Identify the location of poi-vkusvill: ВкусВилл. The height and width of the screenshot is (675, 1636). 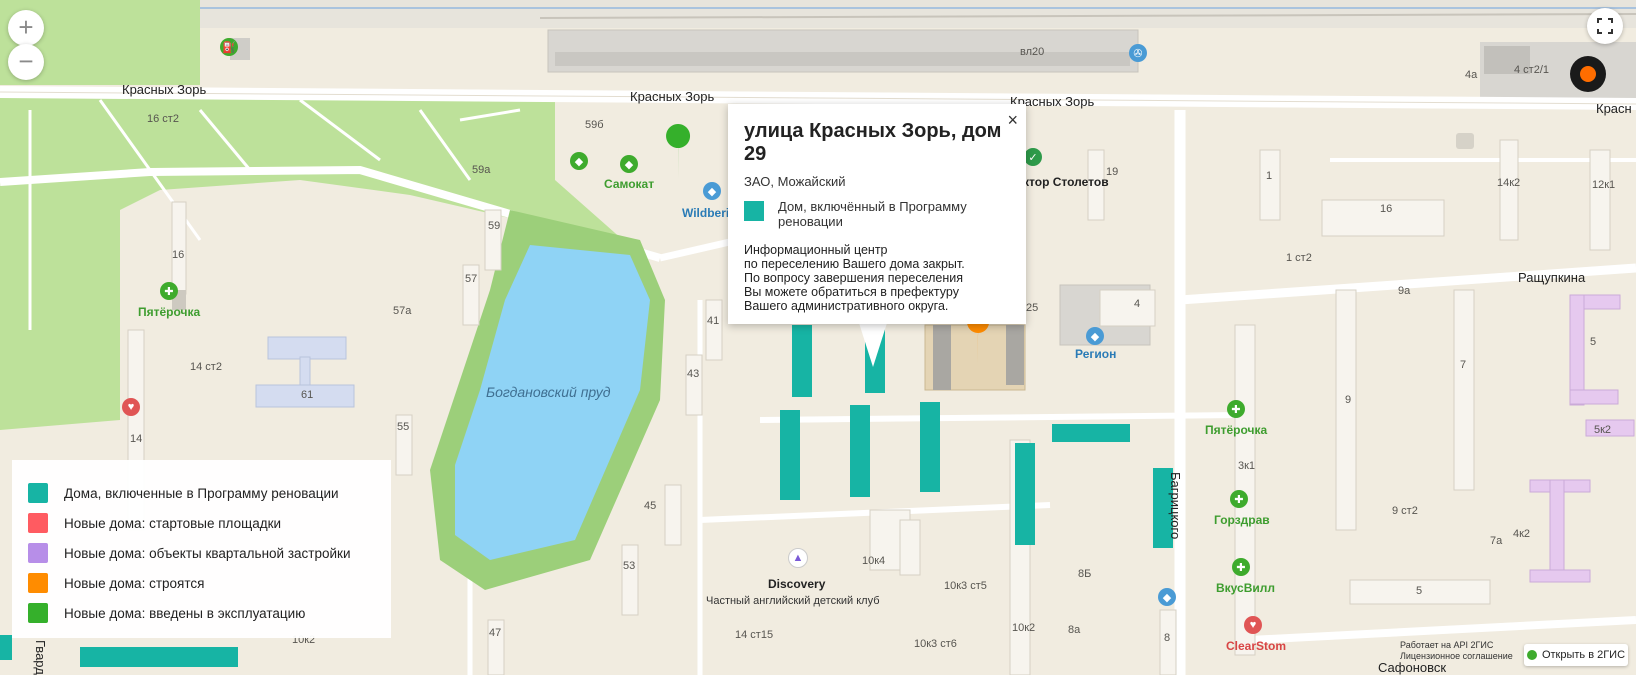
(1245, 588).